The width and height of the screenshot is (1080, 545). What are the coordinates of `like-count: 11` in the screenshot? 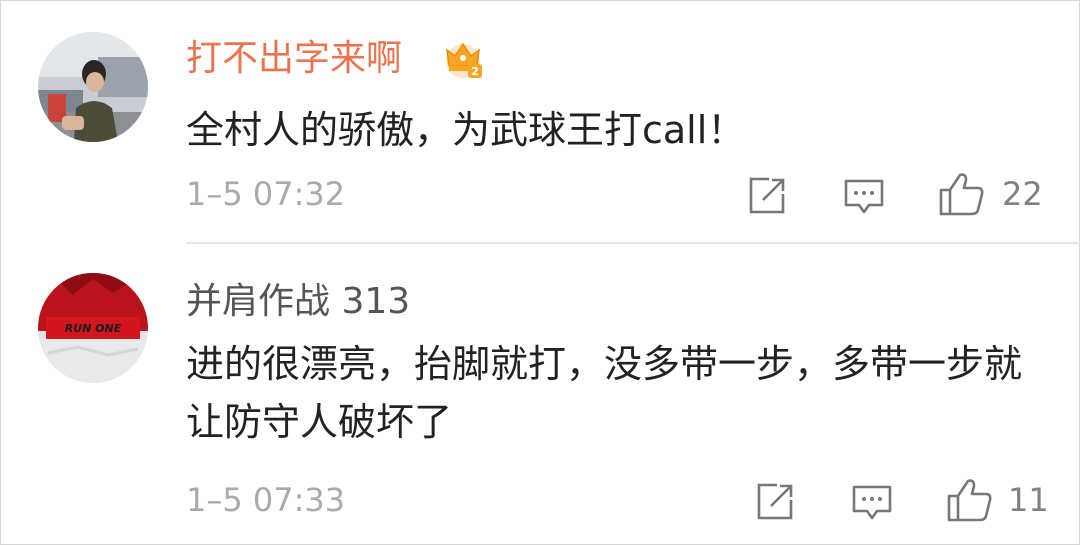 It's located at (1028, 500).